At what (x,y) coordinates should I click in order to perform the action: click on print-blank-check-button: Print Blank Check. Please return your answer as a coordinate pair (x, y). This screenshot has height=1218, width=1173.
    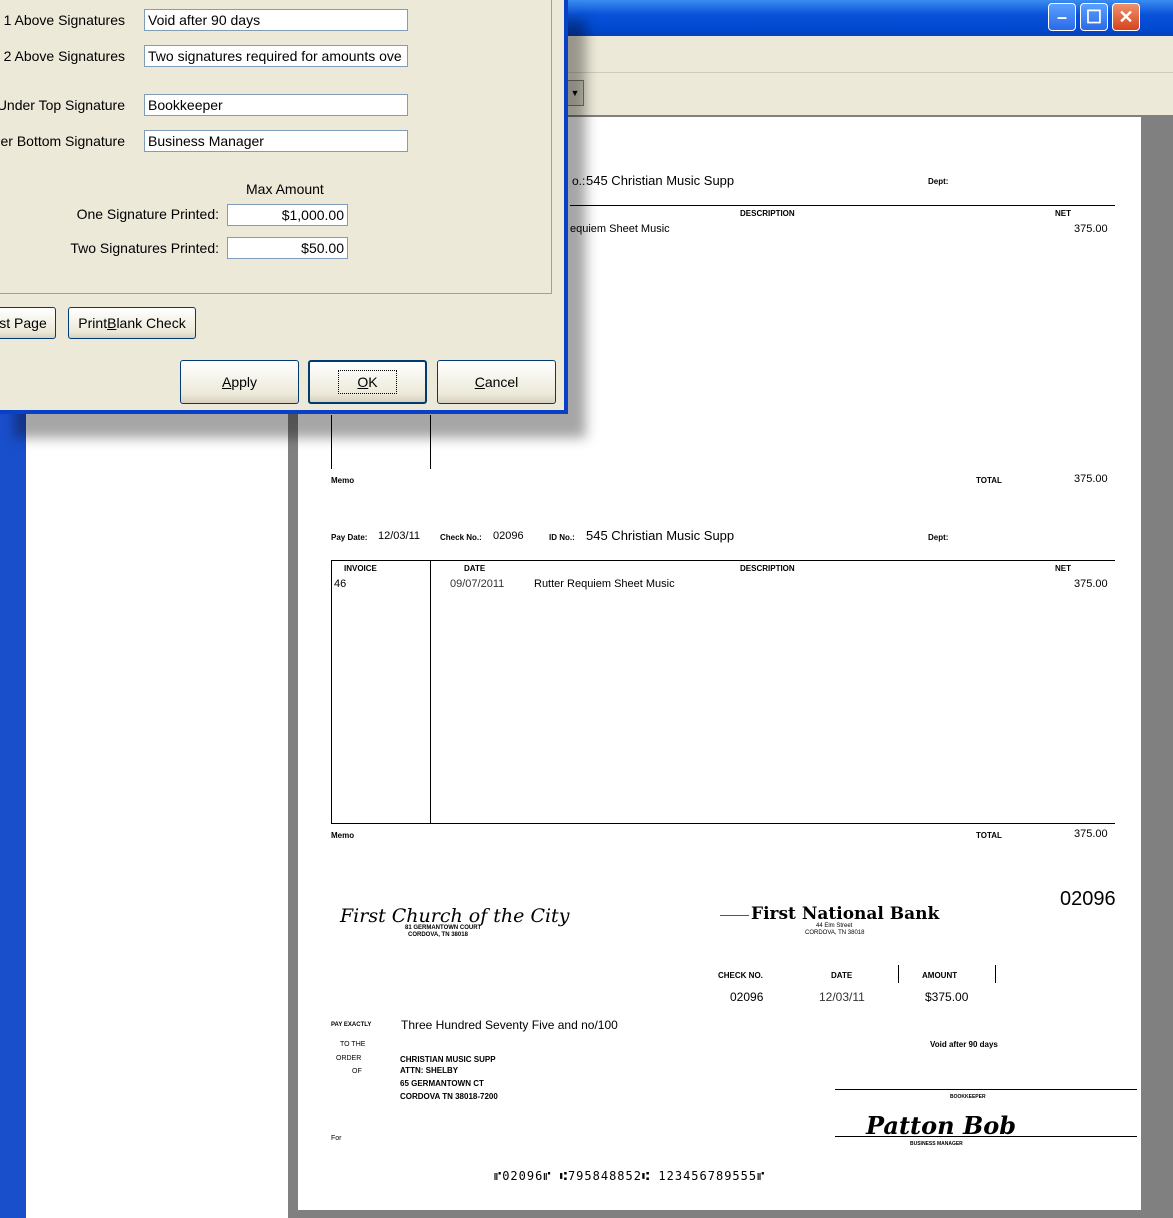
    Looking at the image, I should click on (132, 323).